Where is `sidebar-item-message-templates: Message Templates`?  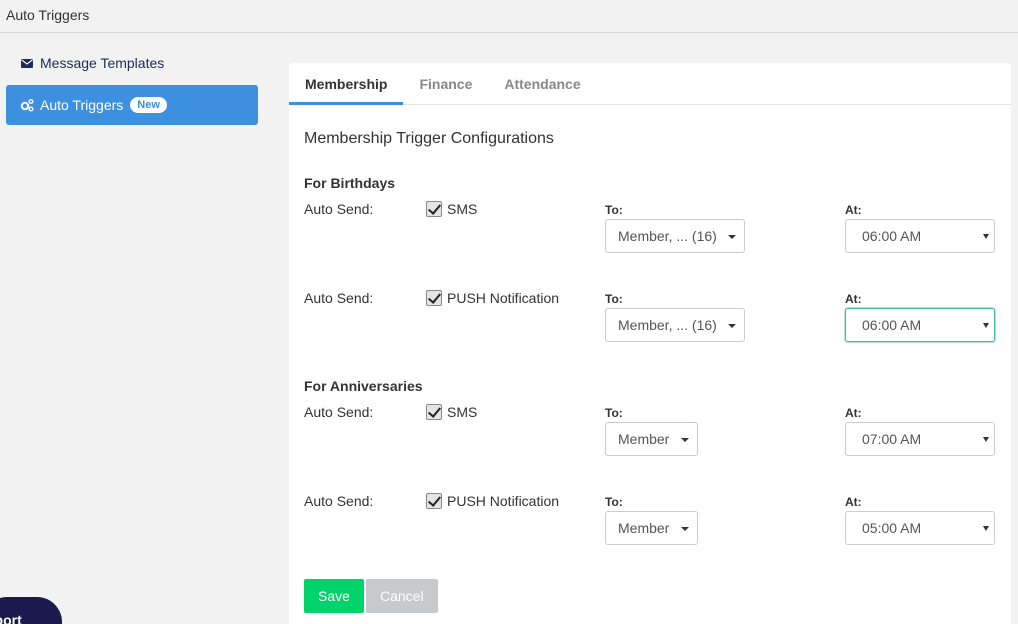 sidebar-item-message-templates: Message Templates is located at coordinates (132, 63).